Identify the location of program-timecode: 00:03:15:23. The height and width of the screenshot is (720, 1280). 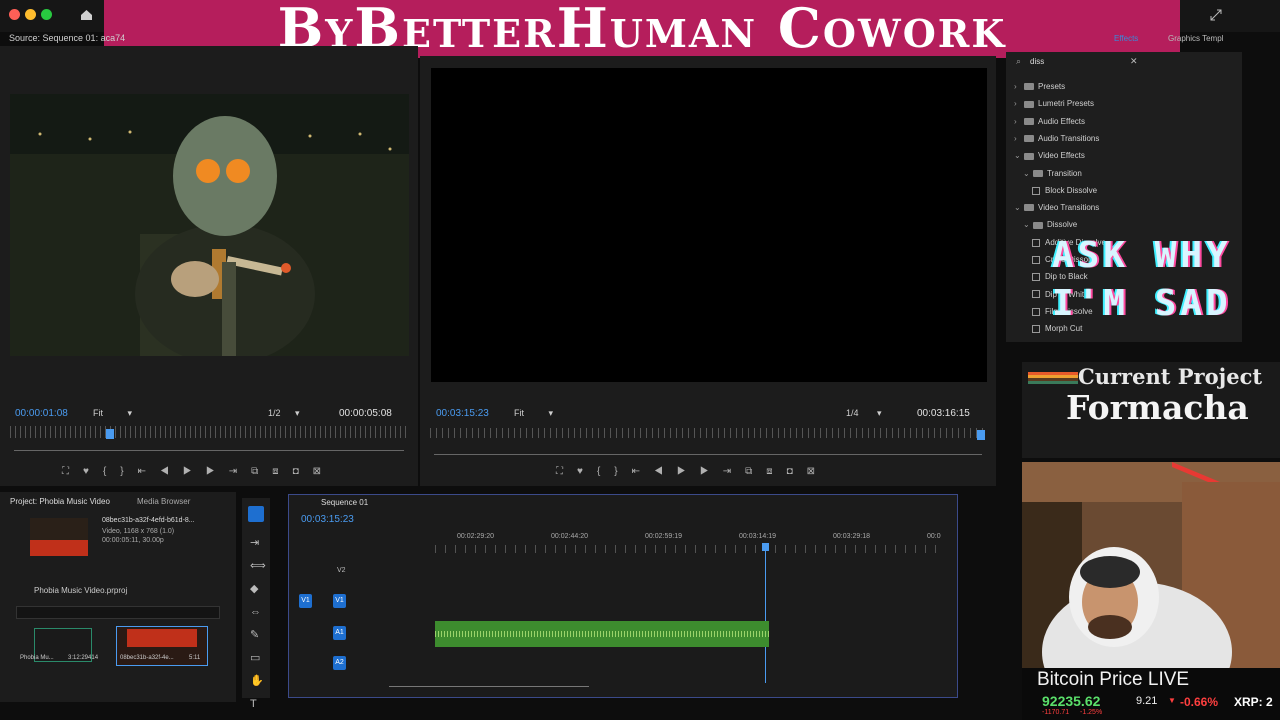
(462, 413).